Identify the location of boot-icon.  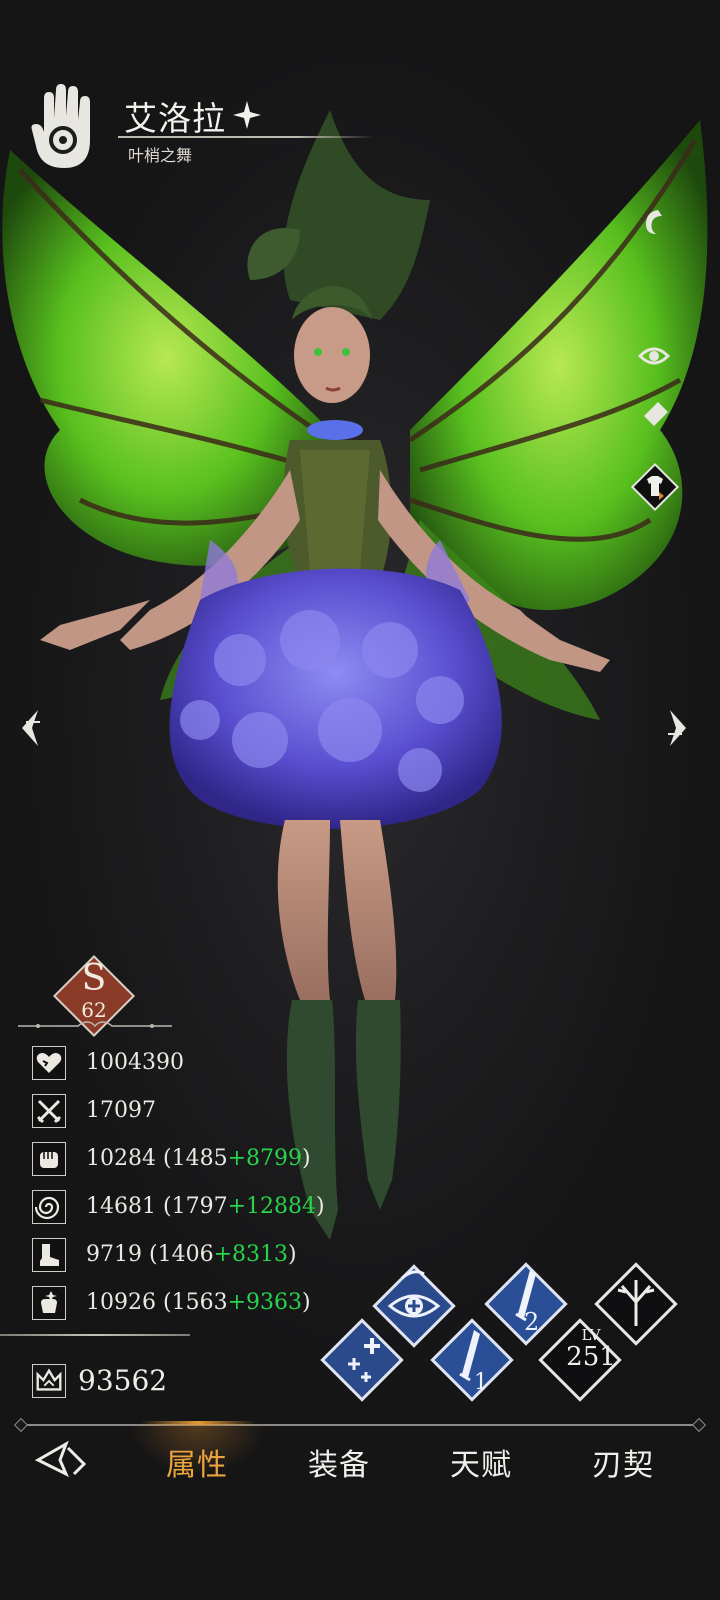
(49, 1255).